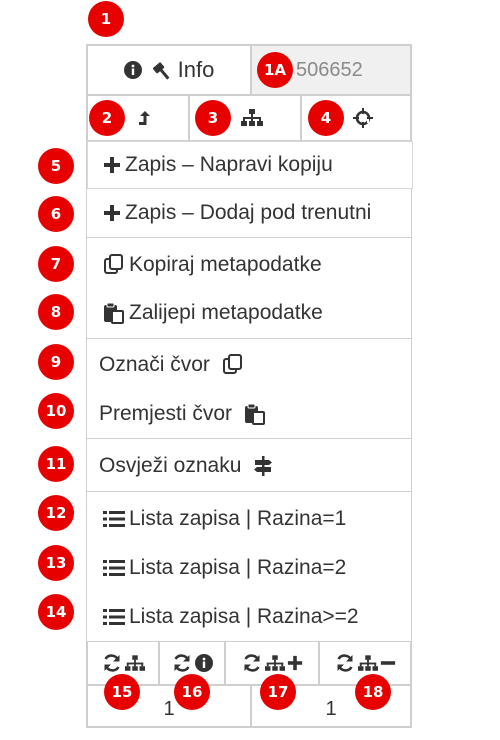  I want to click on info-label: Info, so click(196, 69).